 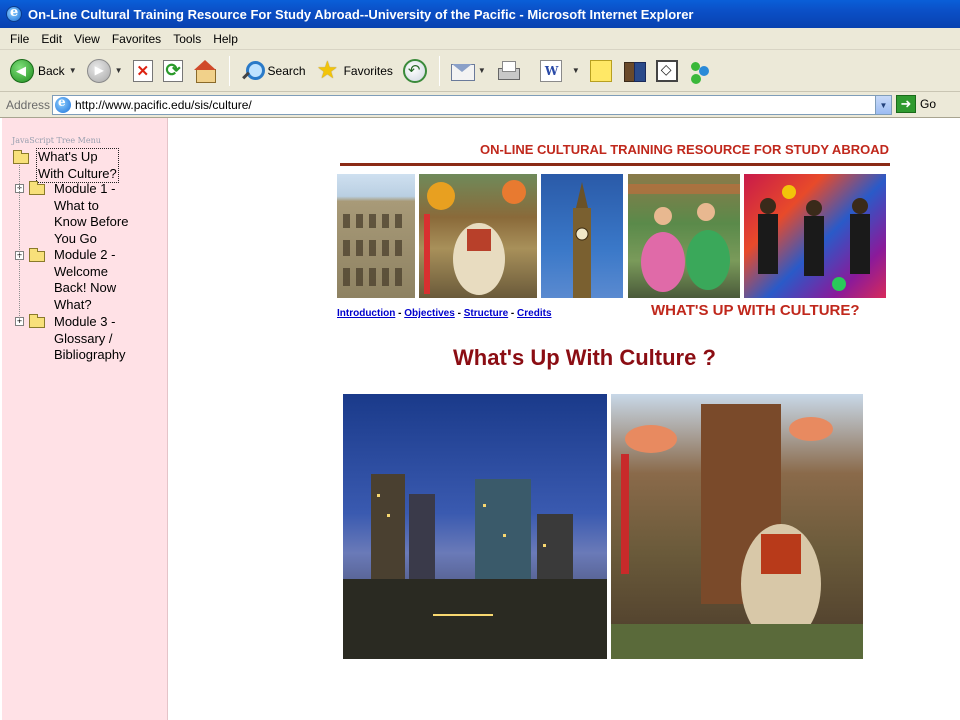 I want to click on mail-button: ▼, so click(x=468, y=71).